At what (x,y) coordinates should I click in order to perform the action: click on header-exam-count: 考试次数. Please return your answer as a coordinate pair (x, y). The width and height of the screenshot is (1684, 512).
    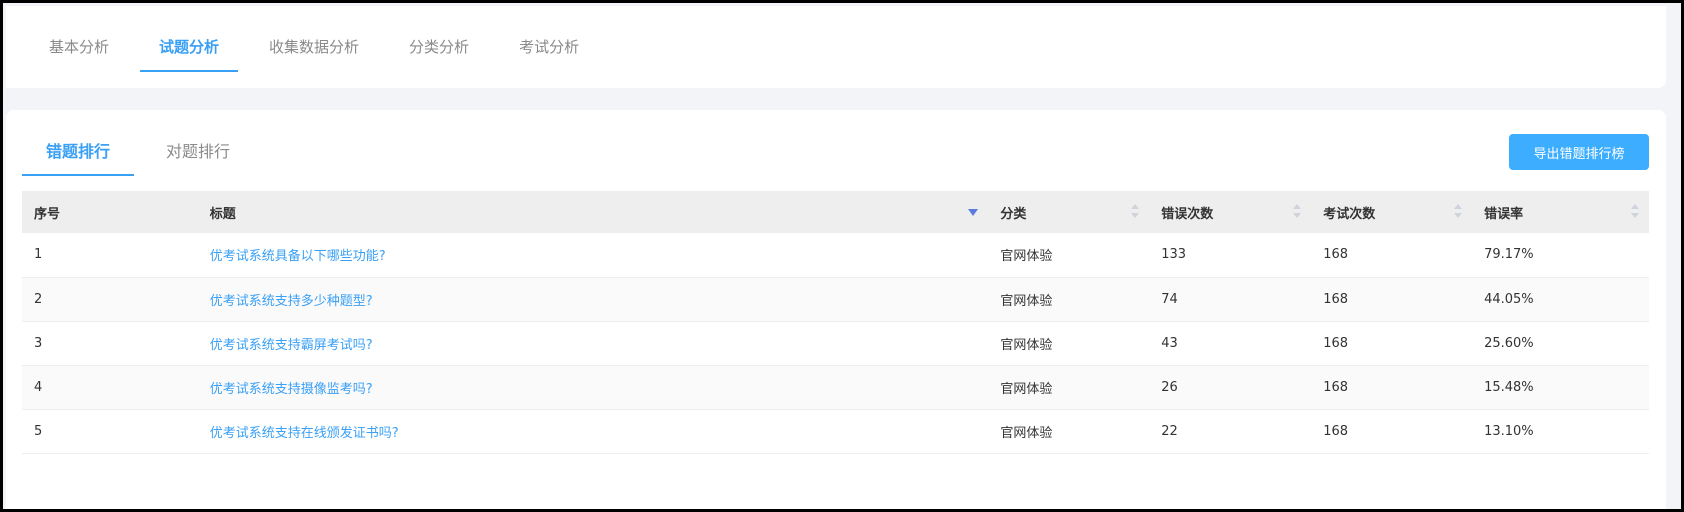
    Looking at the image, I should click on (1392, 212).